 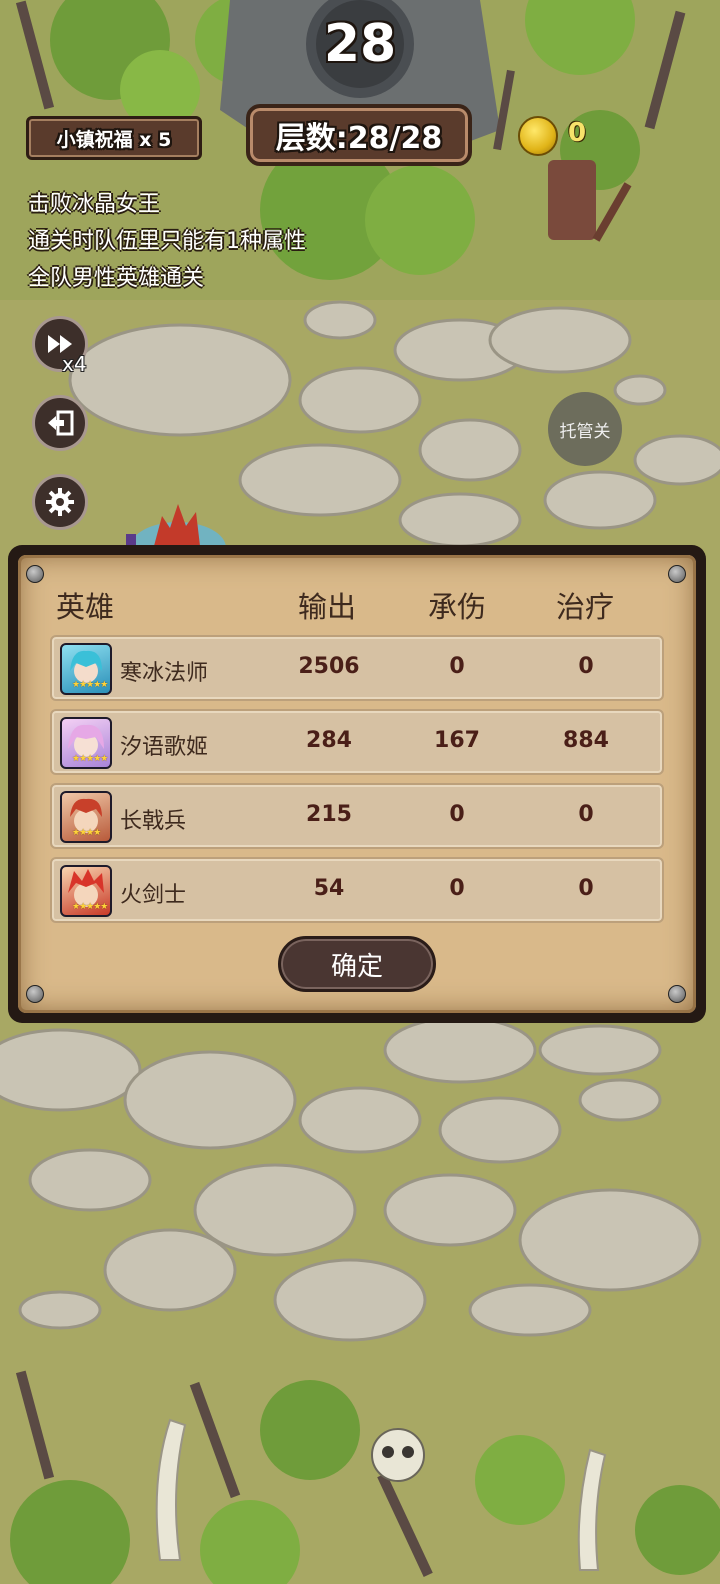 I want to click on auto-battle-toggle: 托管关, so click(x=585, y=429).